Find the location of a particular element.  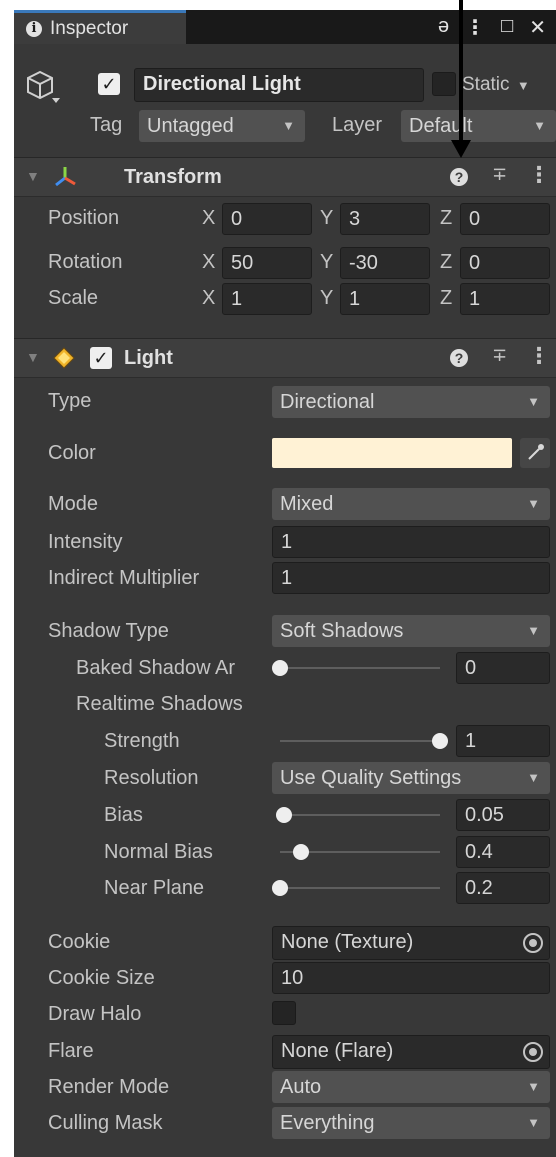

baked-shadow-angle-field: 0 is located at coordinates (503, 668).